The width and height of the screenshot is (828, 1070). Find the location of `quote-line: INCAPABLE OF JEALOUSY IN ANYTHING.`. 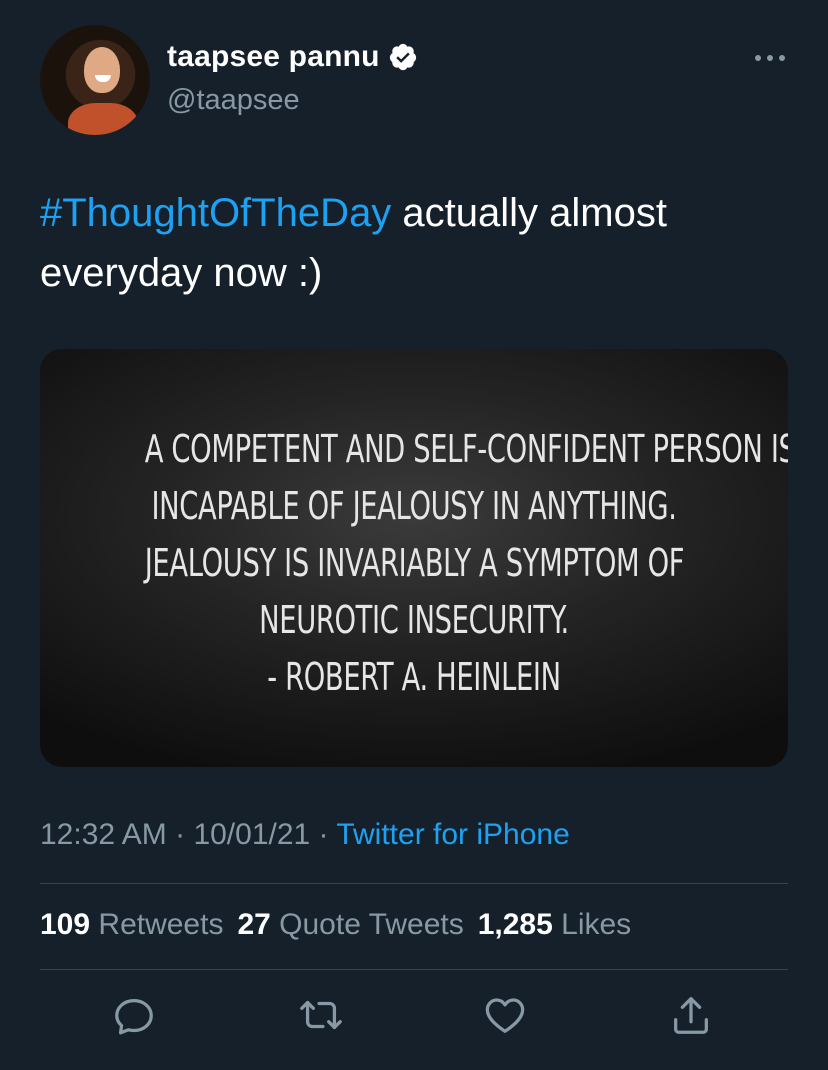

quote-line: INCAPABLE OF JEALOUSY IN ANYTHING. is located at coordinates (414, 506).